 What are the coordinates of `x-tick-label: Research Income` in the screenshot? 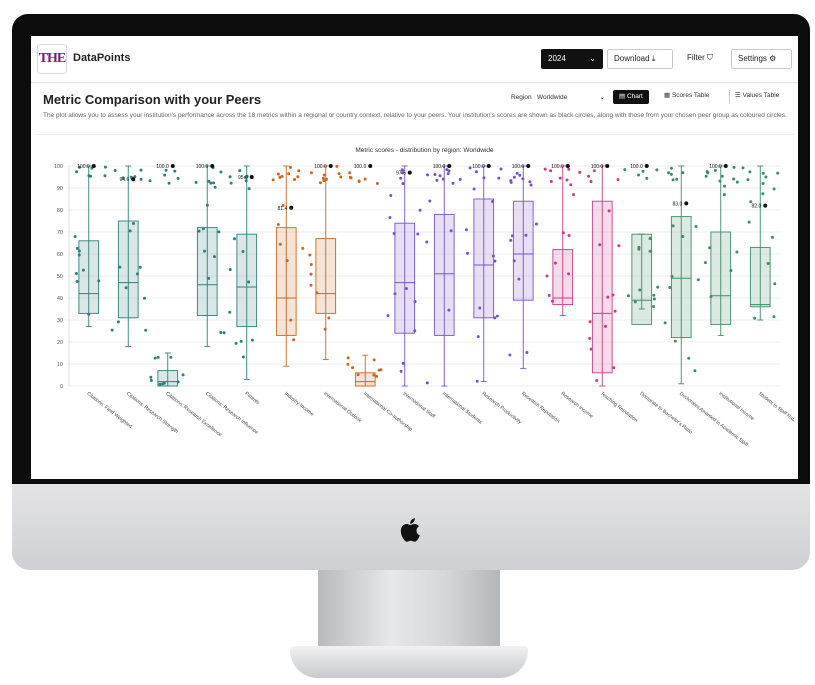 It's located at (577, 405).